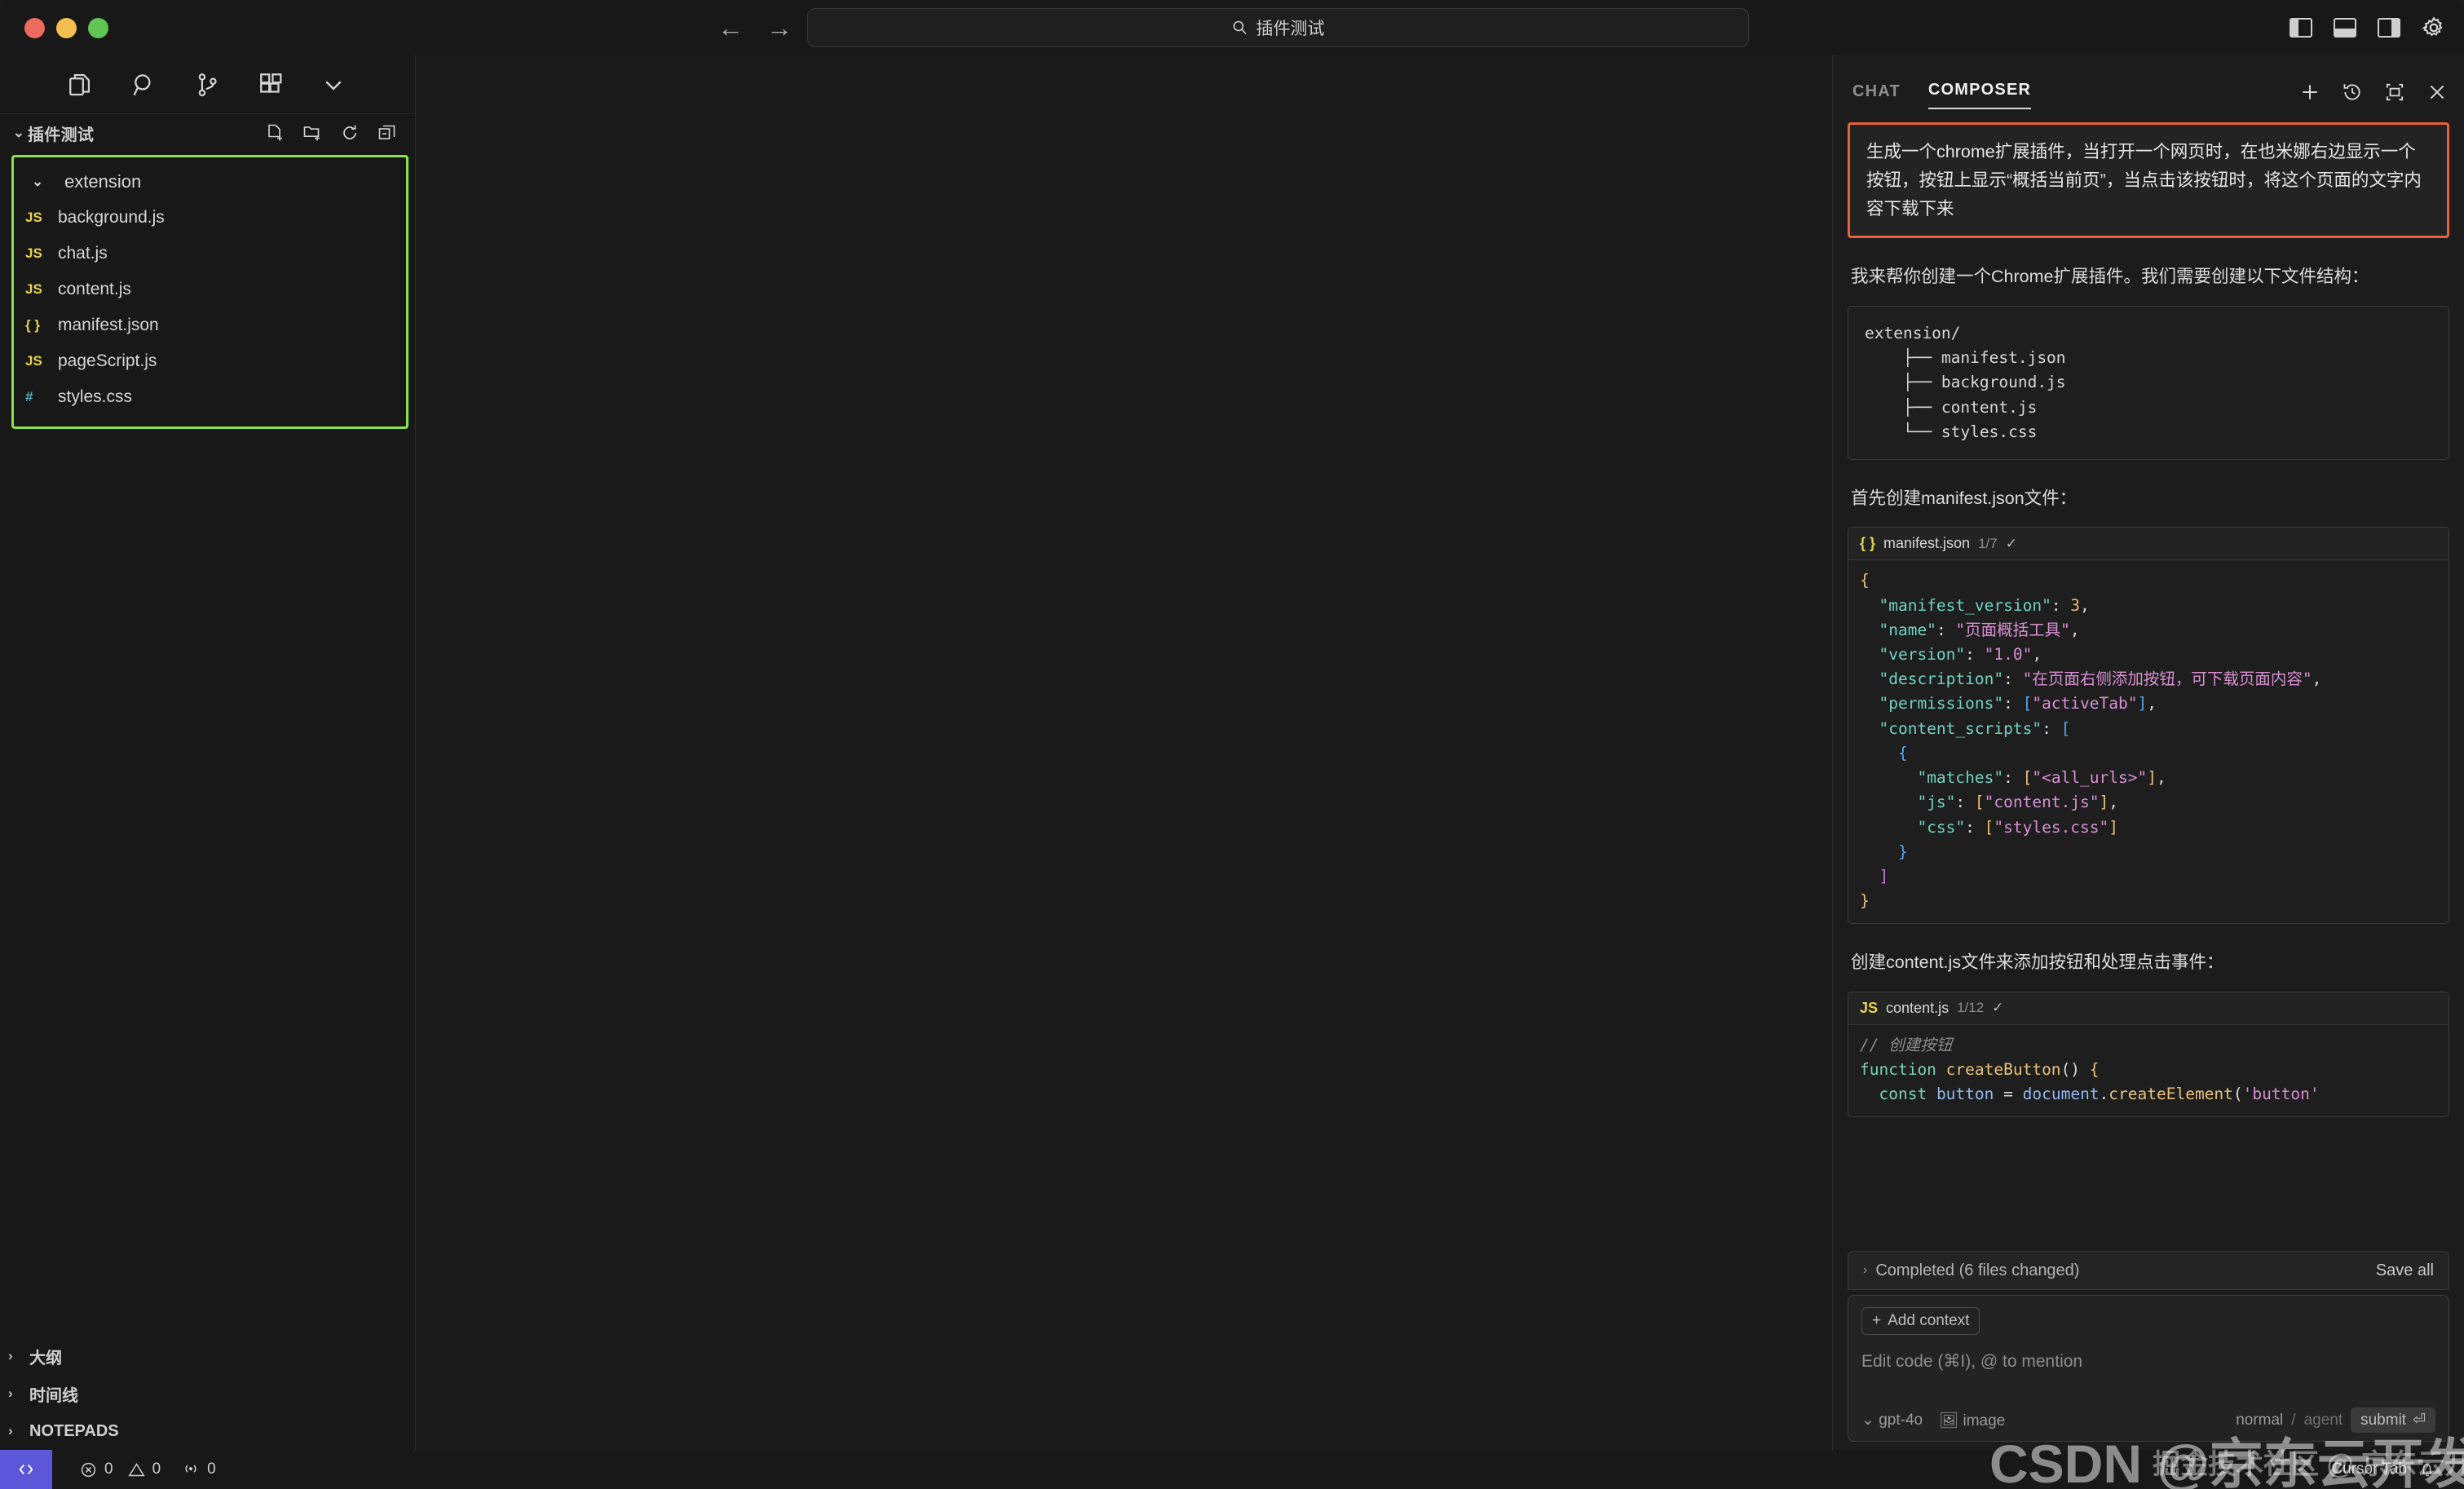 Image resolution: width=2464 pixels, height=1489 pixels. What do you see at coordinates (94, 289) in the screenshot?
I see `file-label: content.js` at bounding box center [94, 289].